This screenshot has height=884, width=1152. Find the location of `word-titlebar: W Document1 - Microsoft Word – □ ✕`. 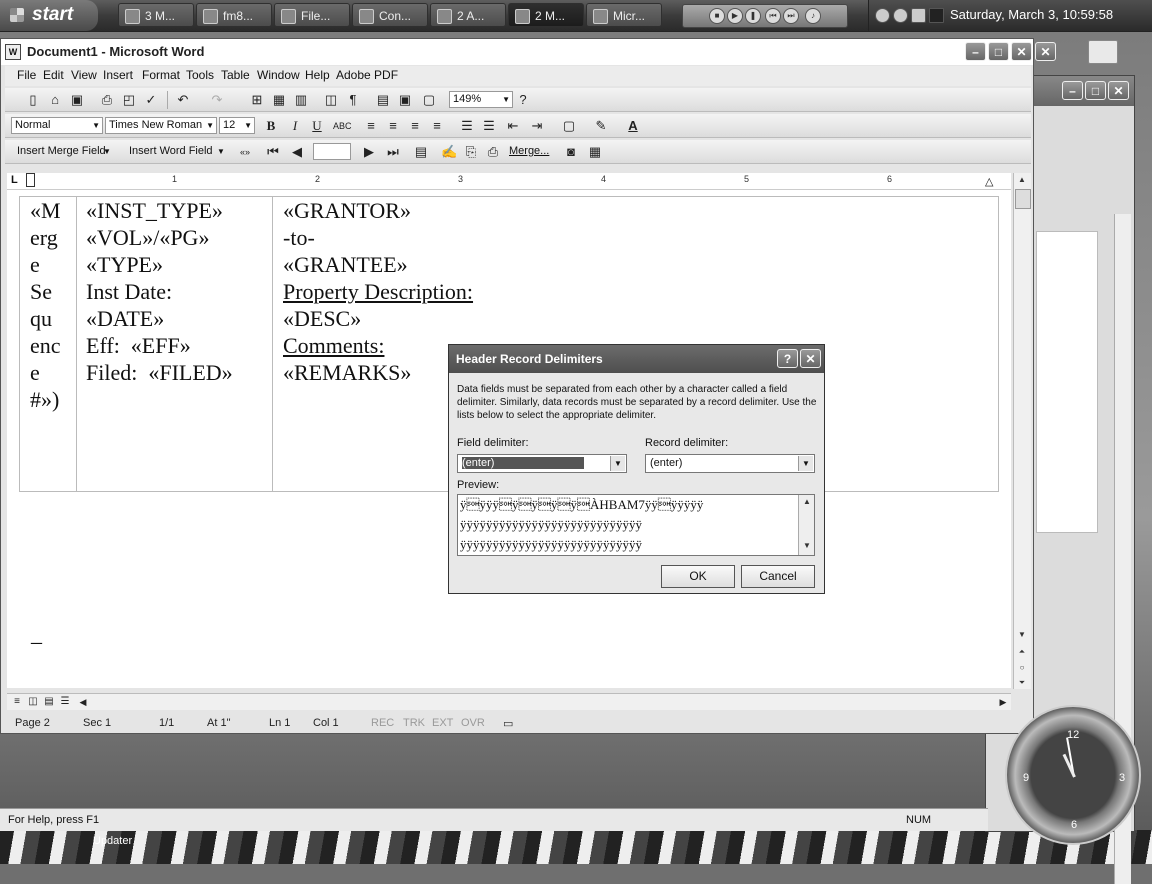

word-titlebar: W Document1 - Microsoft Word – □ ✕ is located at coordinates (517, 52).